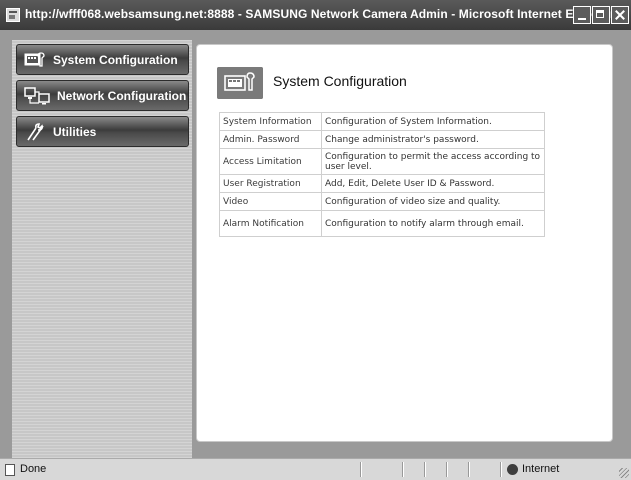 This screenshot has height=480, width=631. Describe the element at coordinates (115, 60) in the screenshot. I see `sidebar-item-label: System Configuration` at that location.